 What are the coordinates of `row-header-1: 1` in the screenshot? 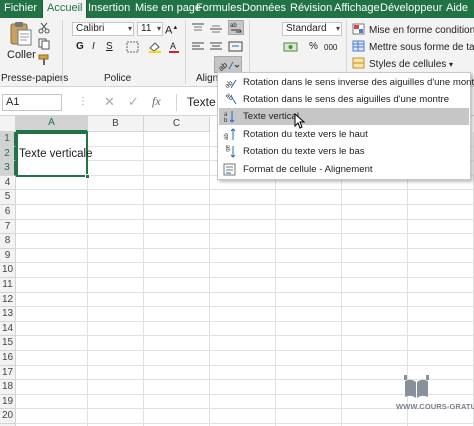 It's located at (8, 139).